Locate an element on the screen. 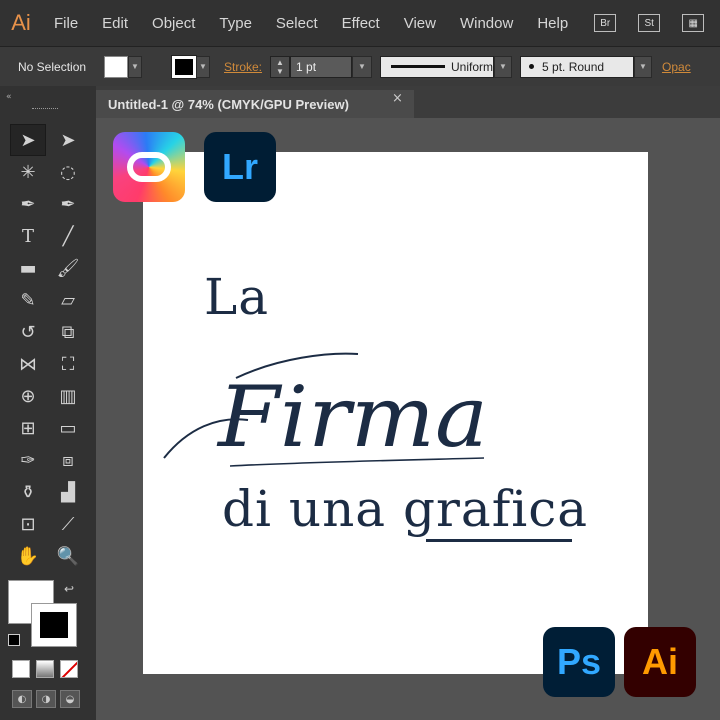  gradient-mode-button is located at coordinates (45, 669).